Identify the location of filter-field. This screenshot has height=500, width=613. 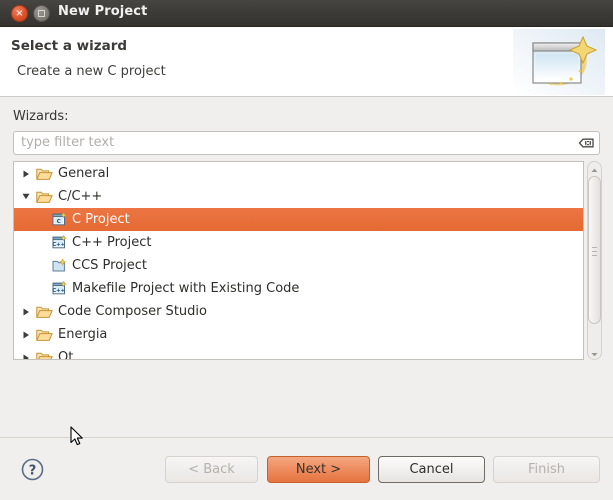
(306, 143).